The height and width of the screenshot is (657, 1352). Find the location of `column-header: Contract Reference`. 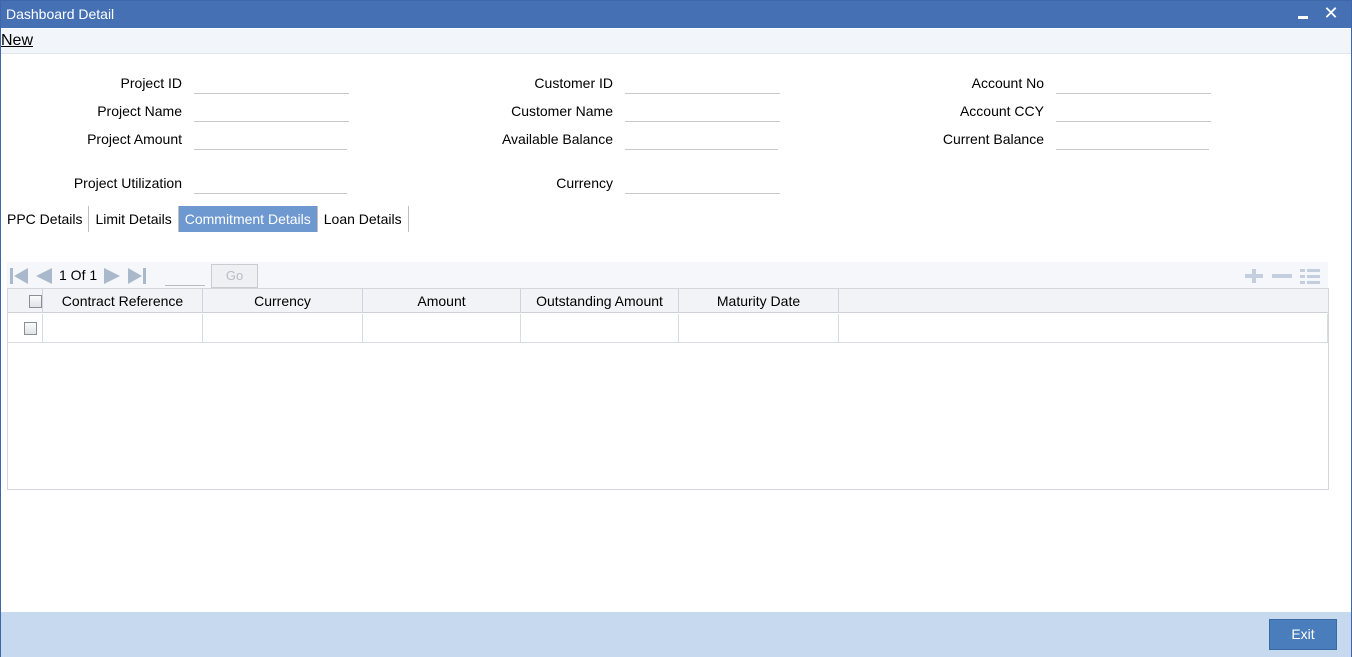

column-header: Contract Reference is located at coordinates (123, 300).